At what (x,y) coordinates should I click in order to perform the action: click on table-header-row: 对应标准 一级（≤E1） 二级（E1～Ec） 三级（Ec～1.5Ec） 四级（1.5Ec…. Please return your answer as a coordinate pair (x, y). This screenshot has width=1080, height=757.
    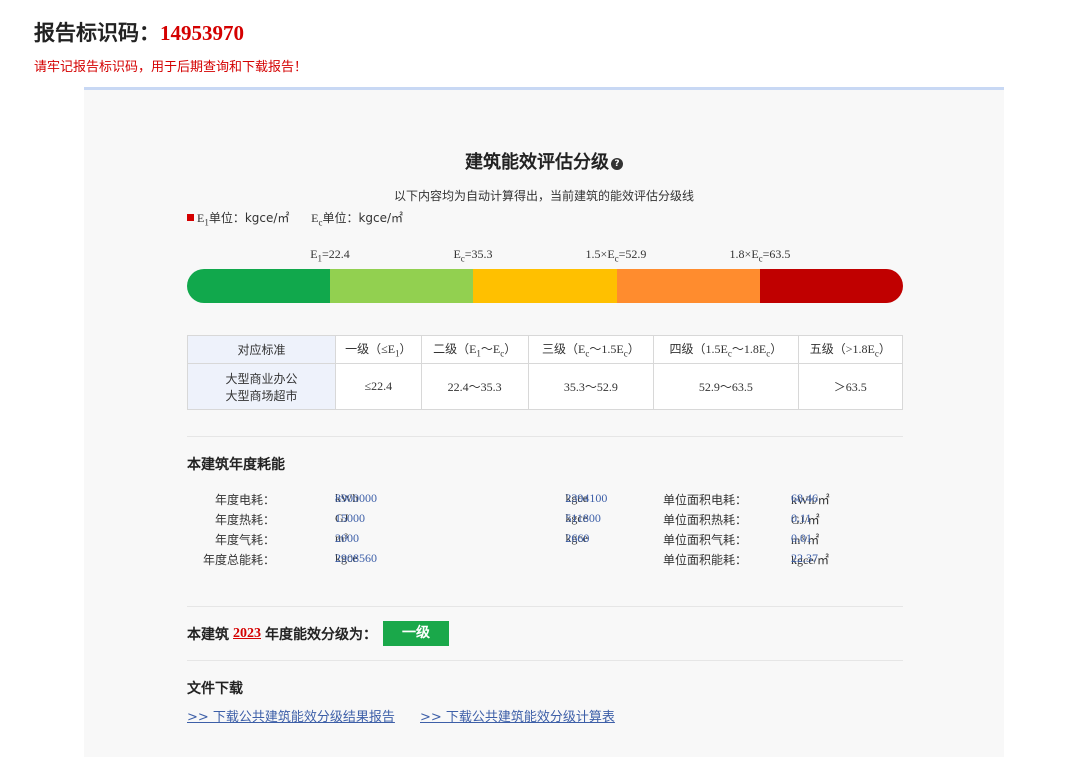
    Looking at the image, I should click on (545, 349).